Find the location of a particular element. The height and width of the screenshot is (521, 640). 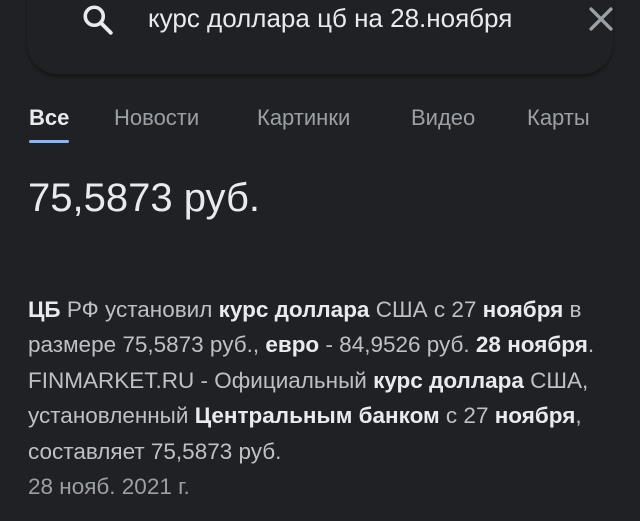

snippet-fragment: с 27 is located at coordinates (467, 416).